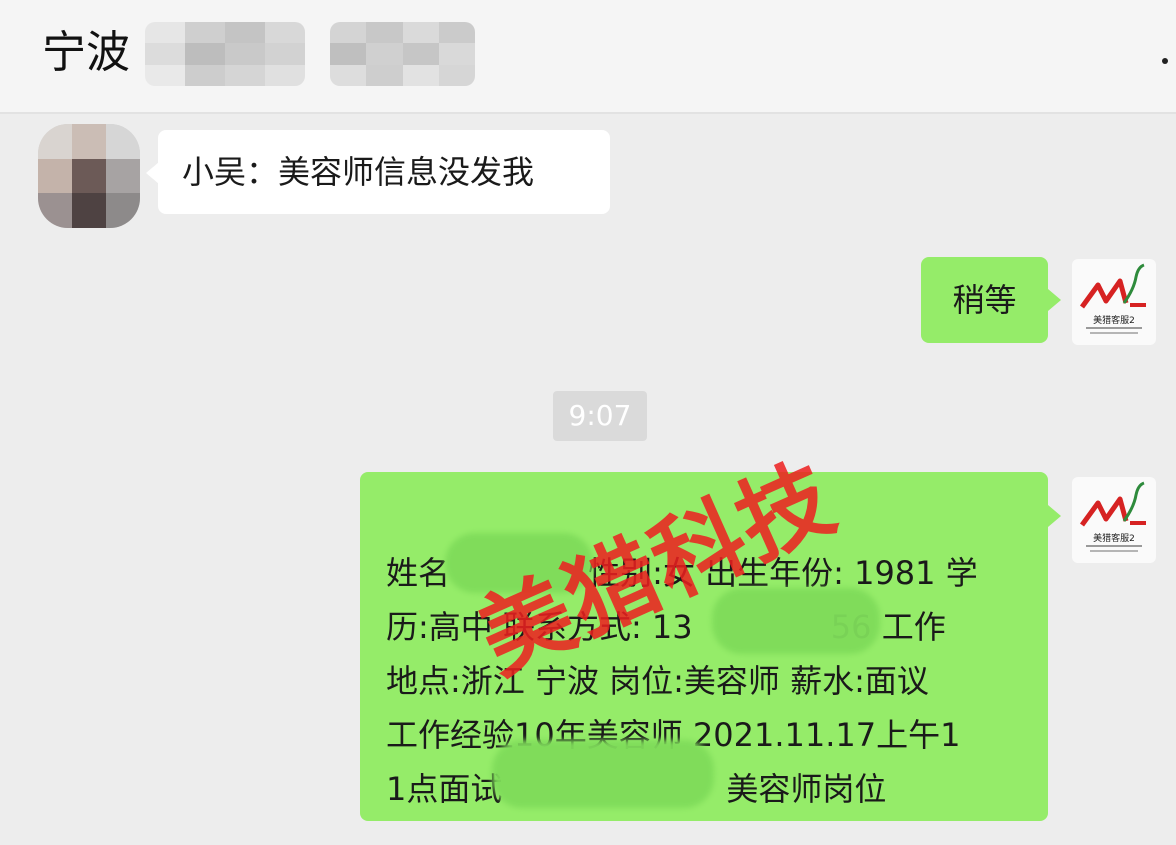  I want to click on chat-header: 宁波, so click(588, 57).